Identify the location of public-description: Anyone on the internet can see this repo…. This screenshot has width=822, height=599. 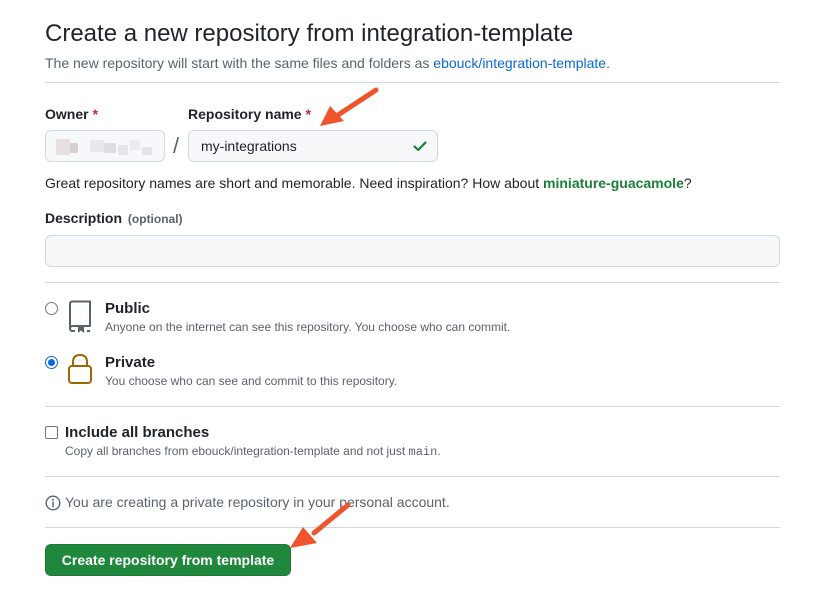
(308, 327).